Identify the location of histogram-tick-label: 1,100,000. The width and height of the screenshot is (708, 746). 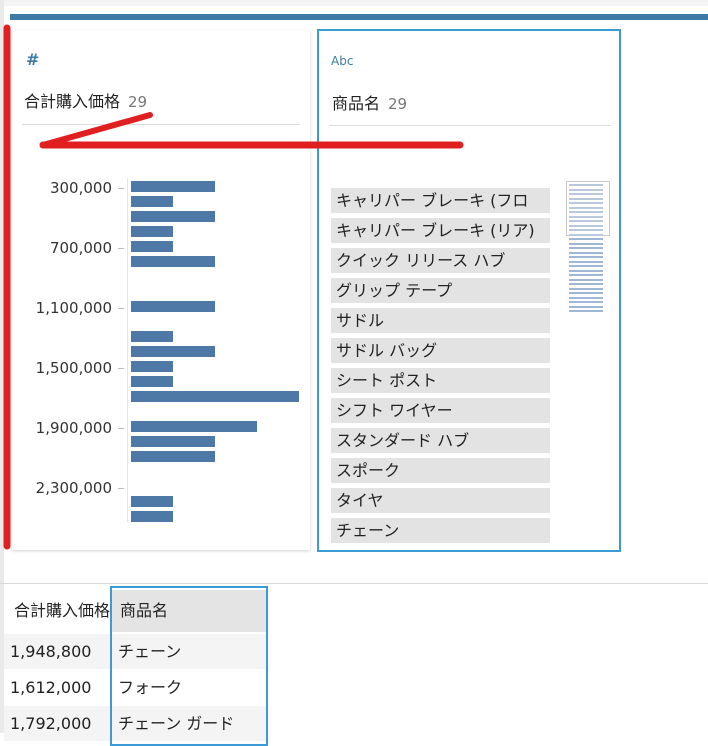
(73, 308).